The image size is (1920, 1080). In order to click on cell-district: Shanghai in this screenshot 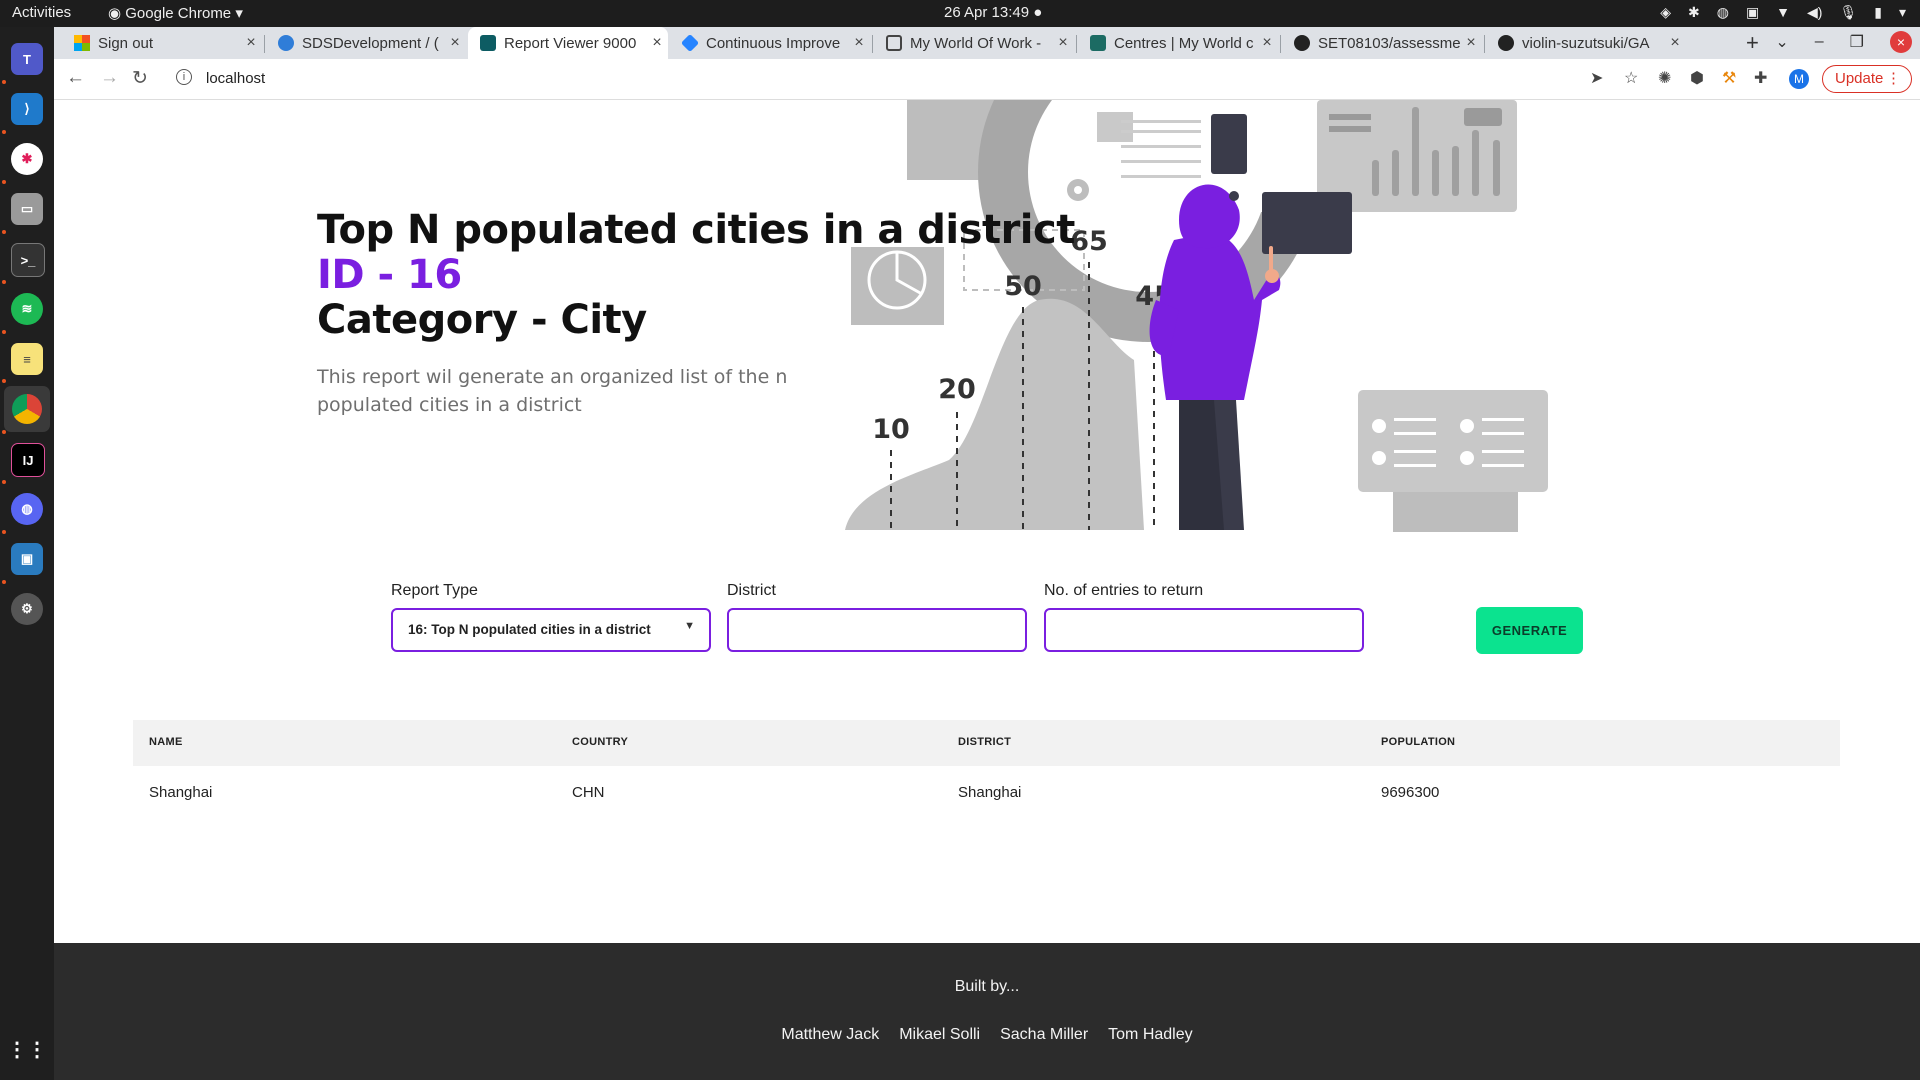, I will do `click(990, 792)`.